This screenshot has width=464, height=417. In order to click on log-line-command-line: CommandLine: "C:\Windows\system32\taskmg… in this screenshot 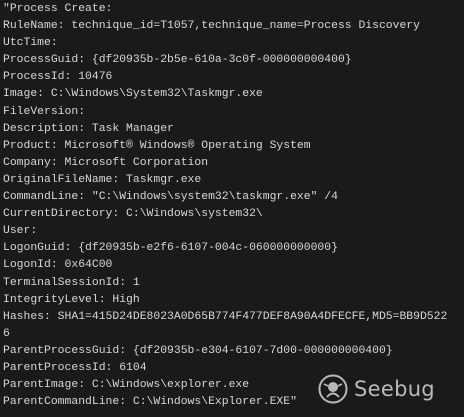, I will do `click(170, 197)`.